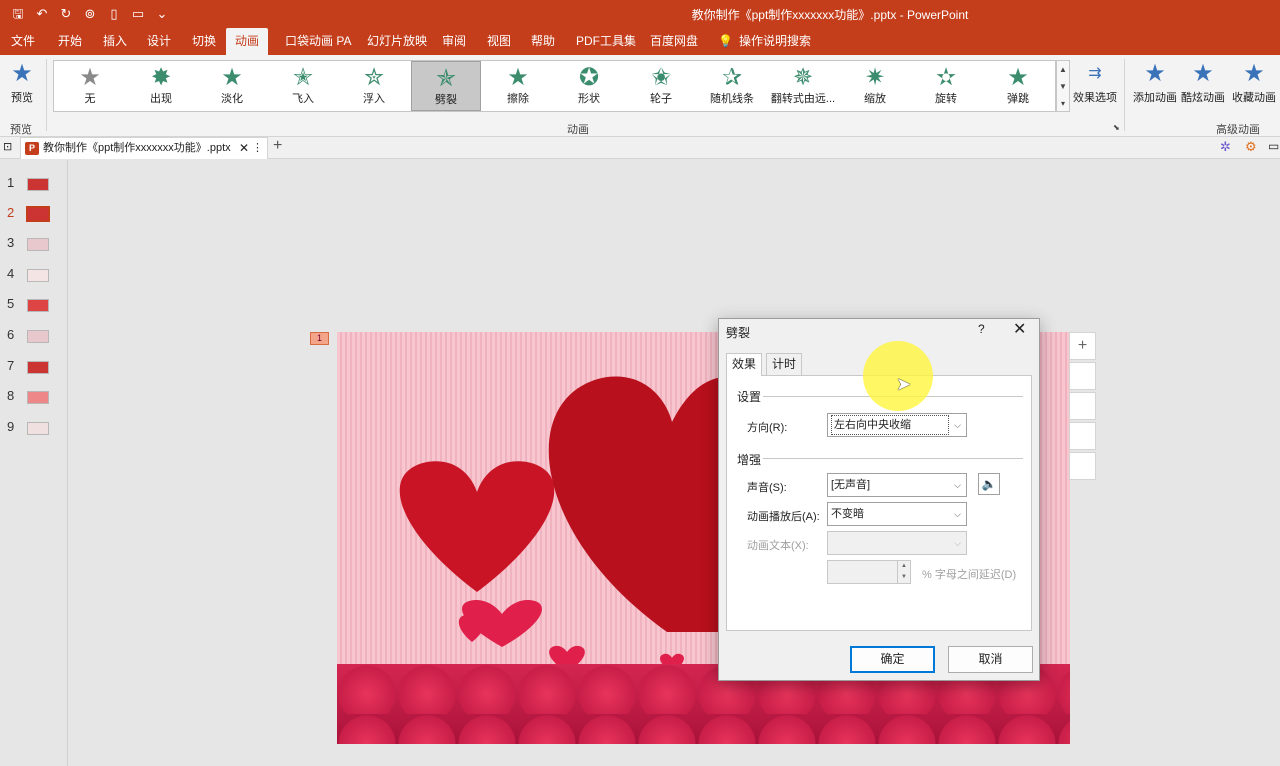 The height and width of the screenshot is (766, 1280). I want to click on slide-thumbnail: 8, so click(34, 398).